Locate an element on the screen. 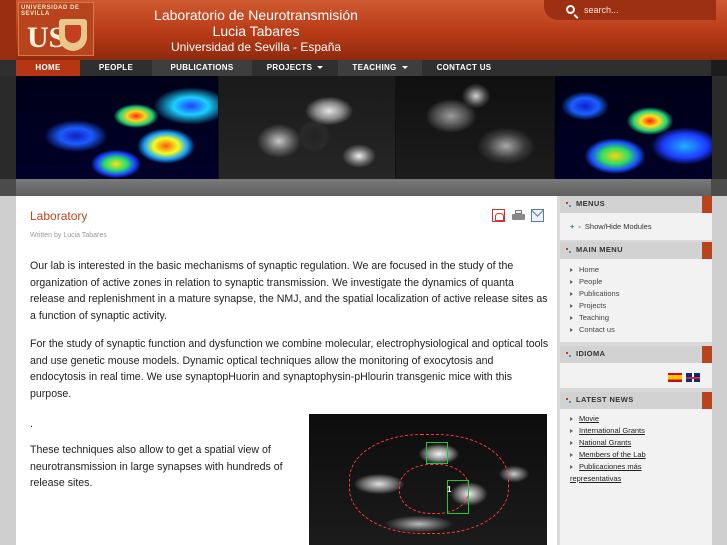 Image resolution: width=727 pixels, height=545 pixels. pdf-icon is located at coordinates (498, 215).